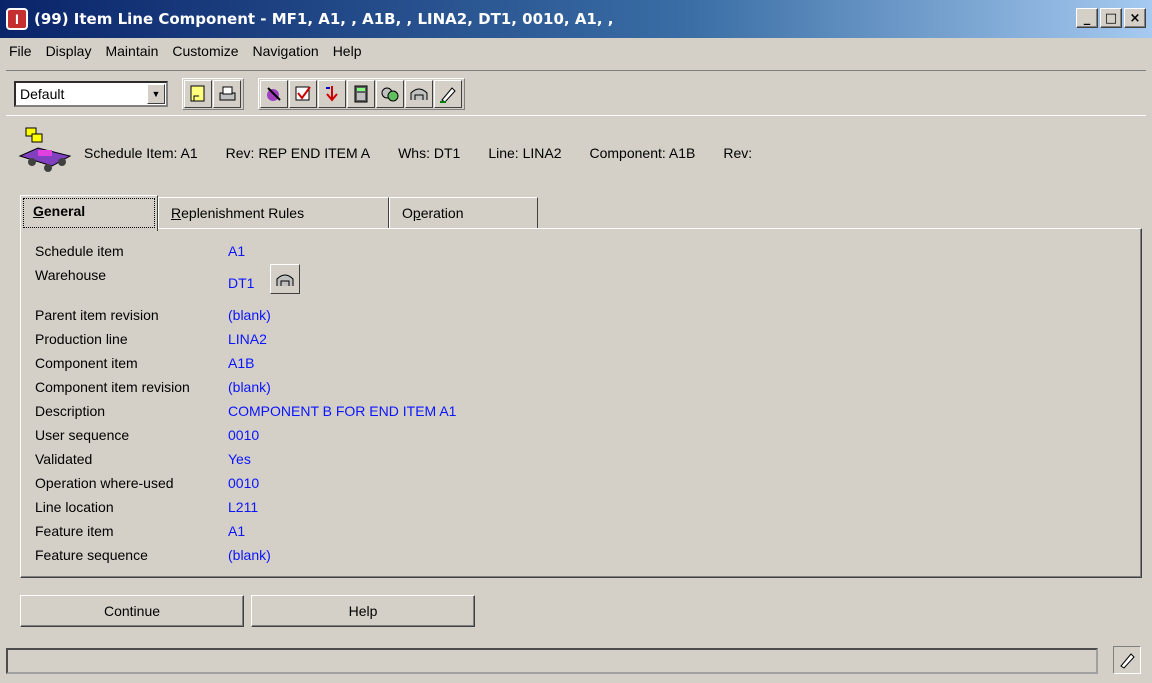 This screenshot has width=1152, height=683. Describe the element at coordinates (1087, 18) in the screenshot. I see `minimize-button: _` at that location.